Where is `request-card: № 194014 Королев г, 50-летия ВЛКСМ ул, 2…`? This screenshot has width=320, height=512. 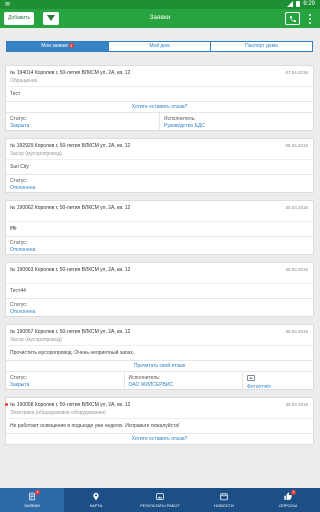
request-card: № 194014 Королев г, 50-летия ВЛКСМ ул, 2… is located at coordinates (159, 98).